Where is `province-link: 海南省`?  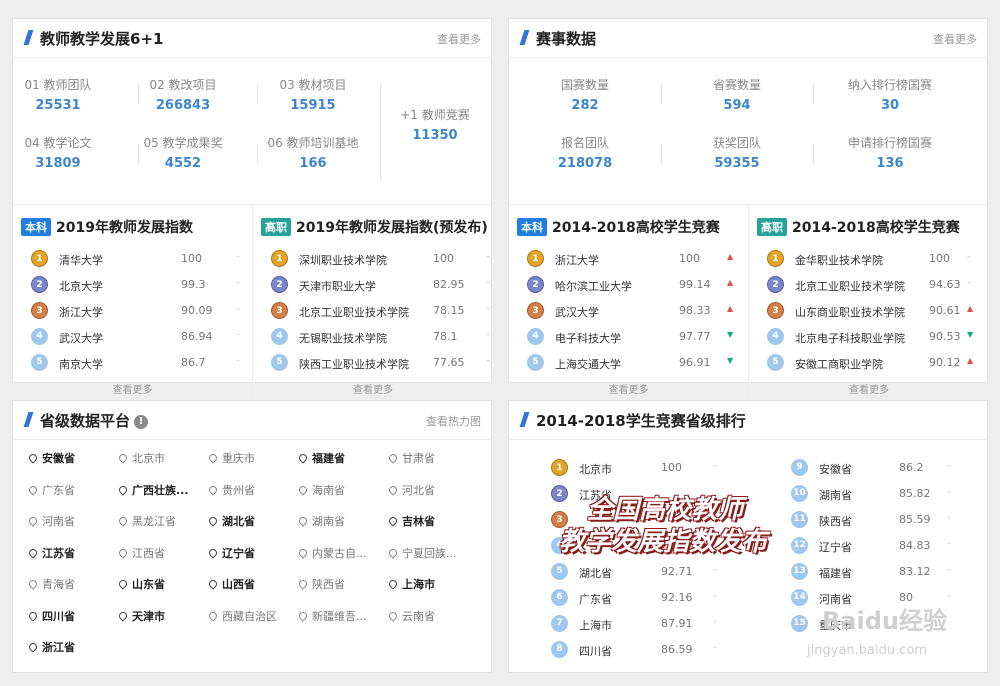 province-link: 海南省 is located at coordinates (321, 490).